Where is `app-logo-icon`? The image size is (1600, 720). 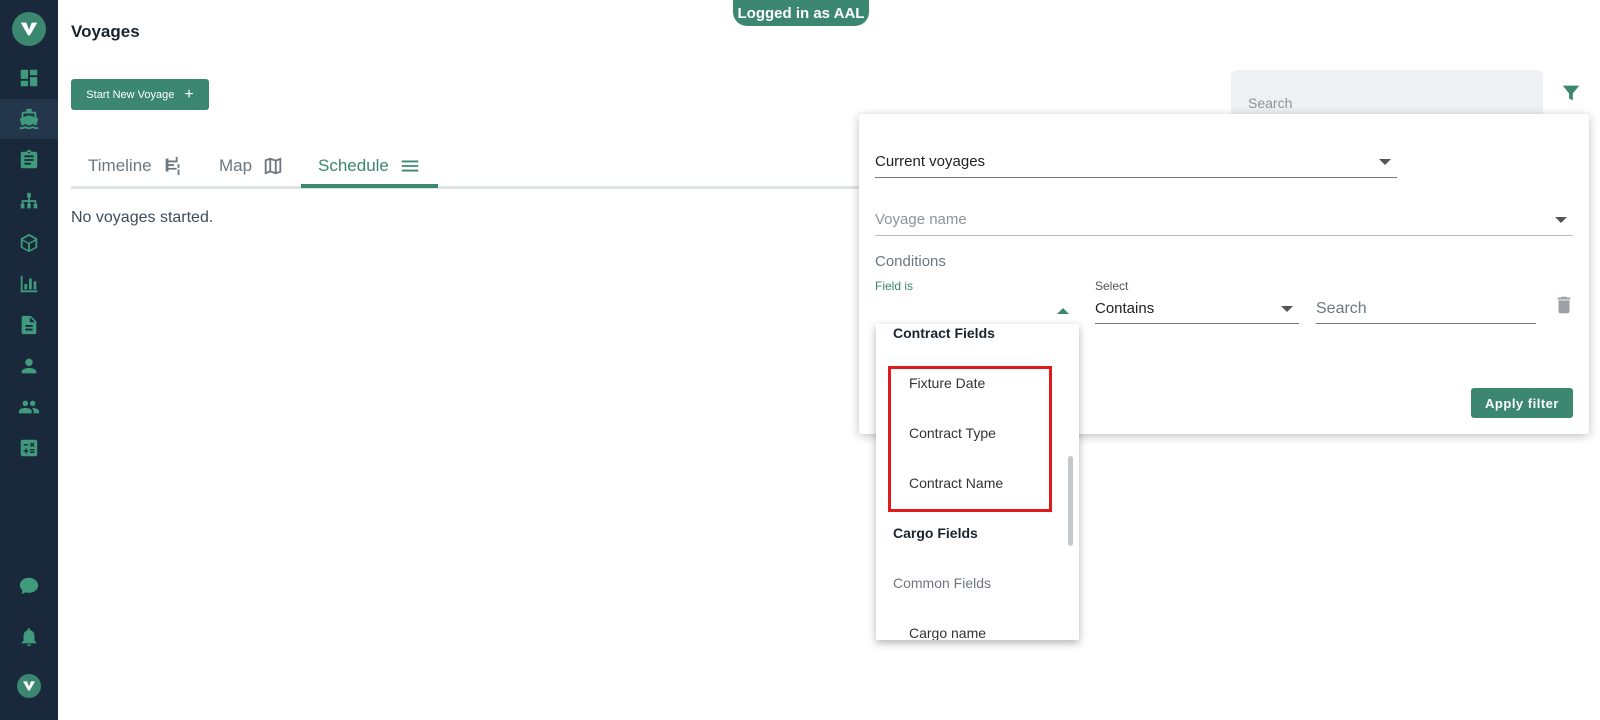
app-logo-icon is located at coordinates (29, 29).